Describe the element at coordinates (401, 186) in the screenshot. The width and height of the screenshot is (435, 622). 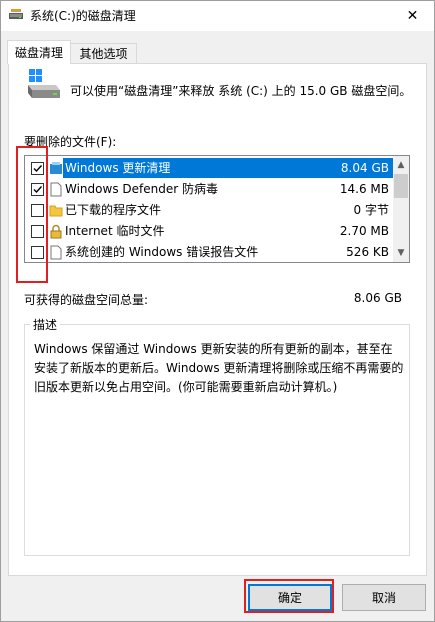
I see `scrollbar-thumb` at that location.